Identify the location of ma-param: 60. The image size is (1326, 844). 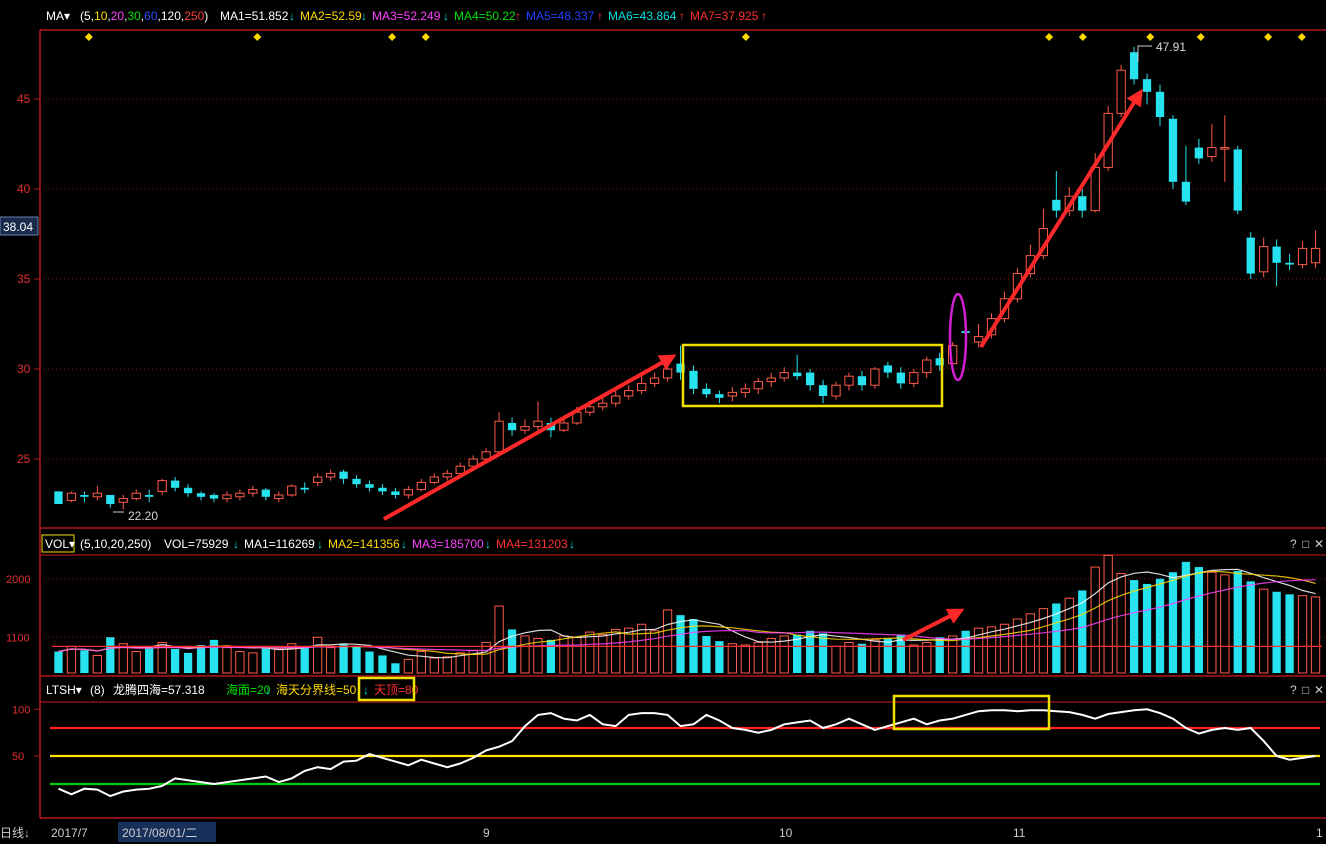
(151, 16).